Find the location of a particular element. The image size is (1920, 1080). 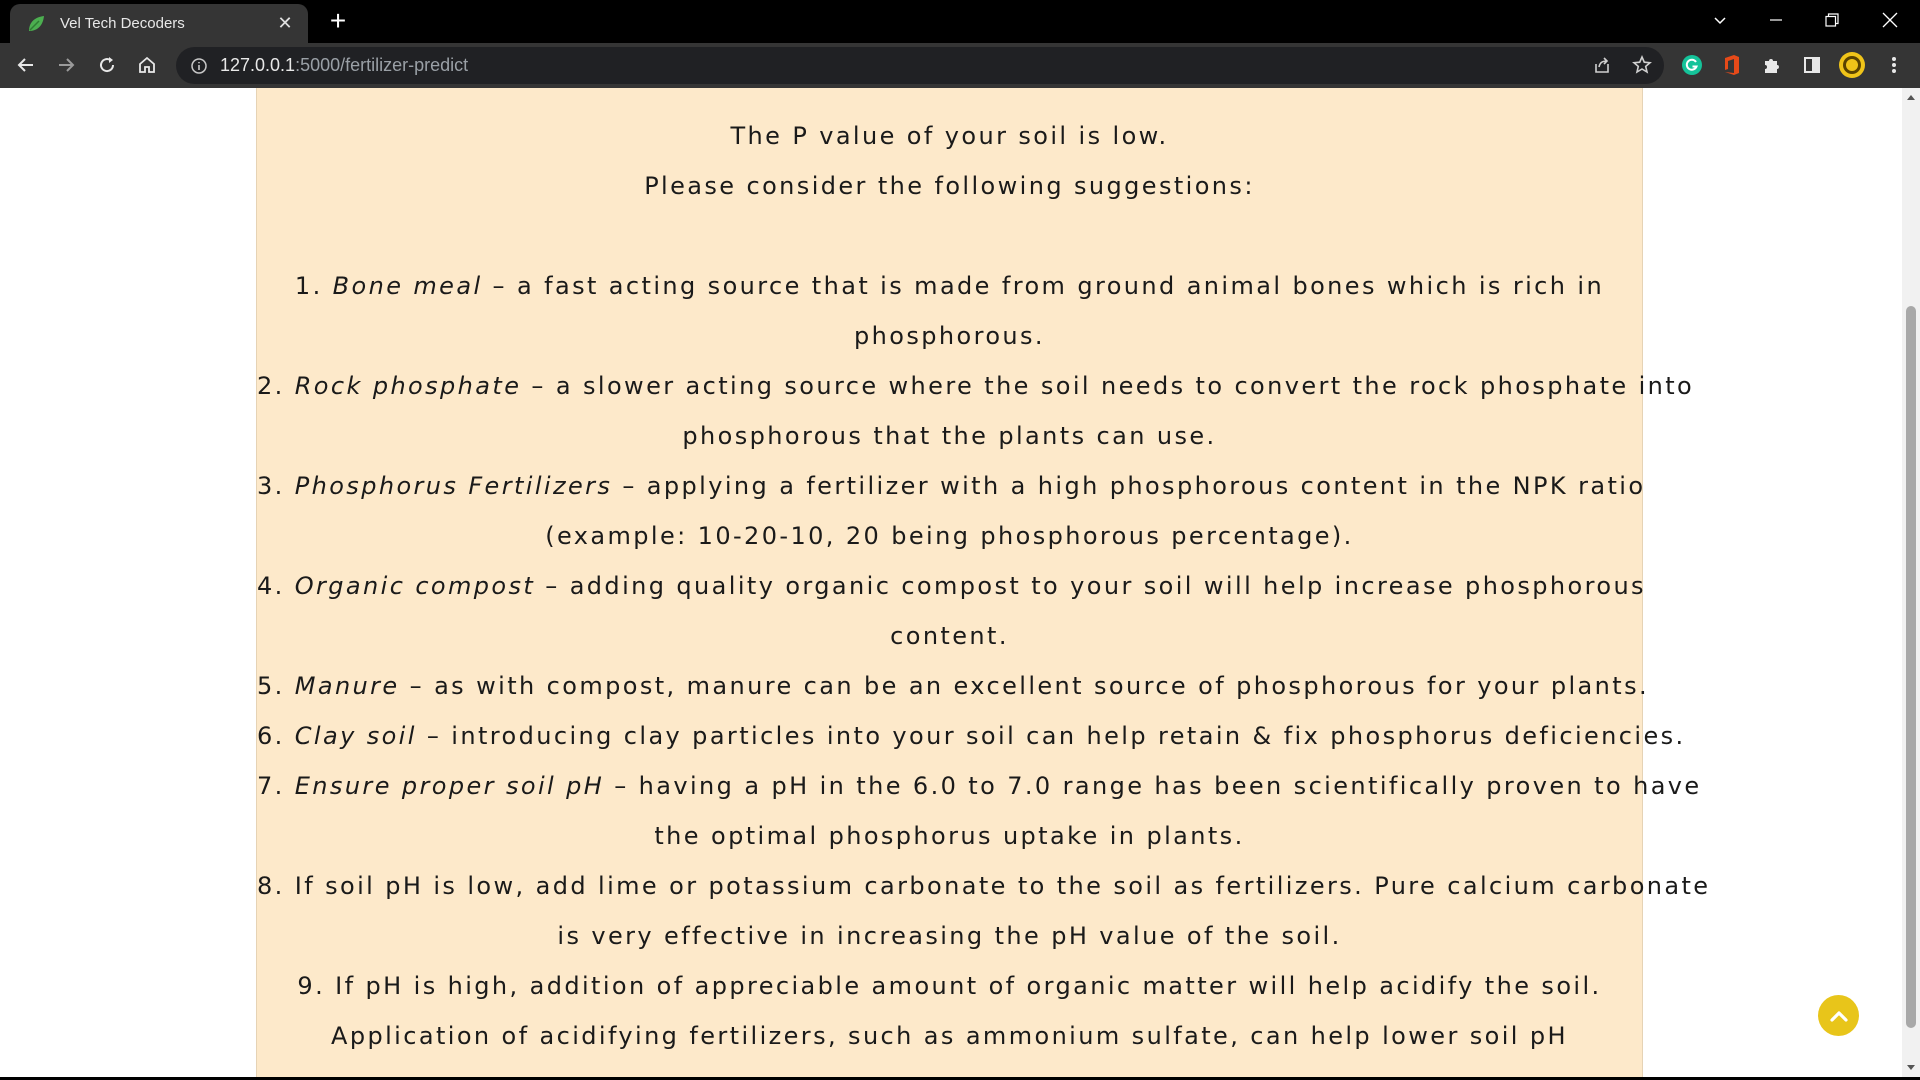

menu-kebab-icon is located at coordinates (1894, 65).